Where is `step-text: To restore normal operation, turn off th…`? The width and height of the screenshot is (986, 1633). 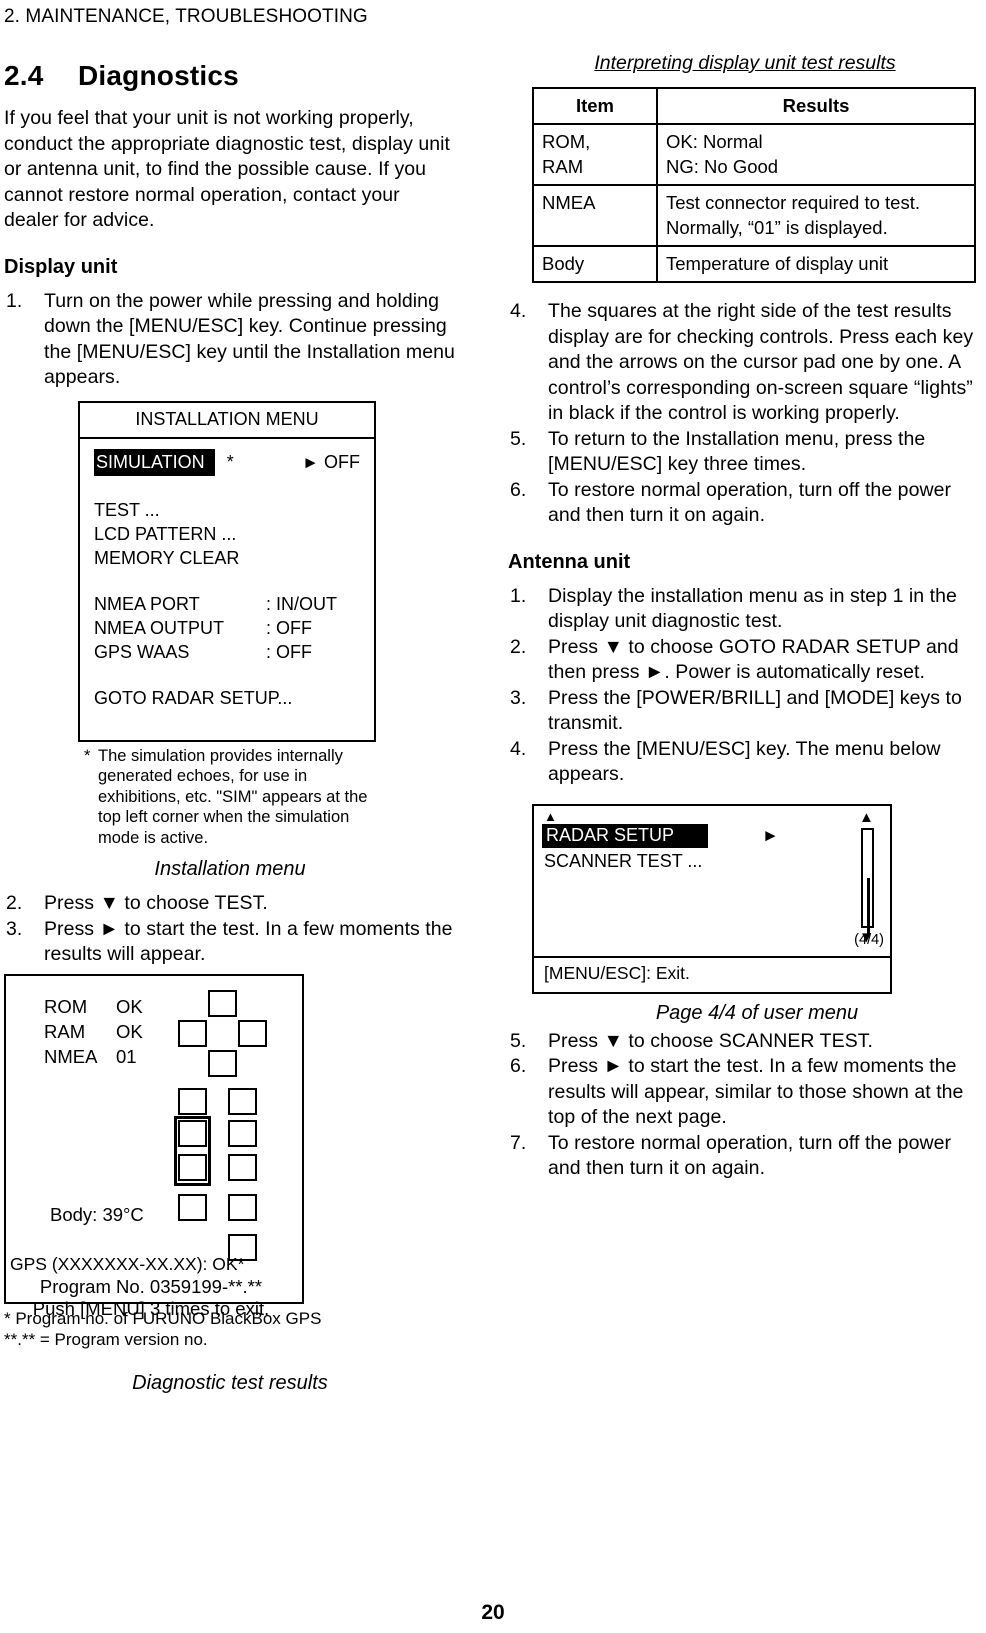
step-text: To restore normal operation, turn off th… is located at coordinates (750, 1155).